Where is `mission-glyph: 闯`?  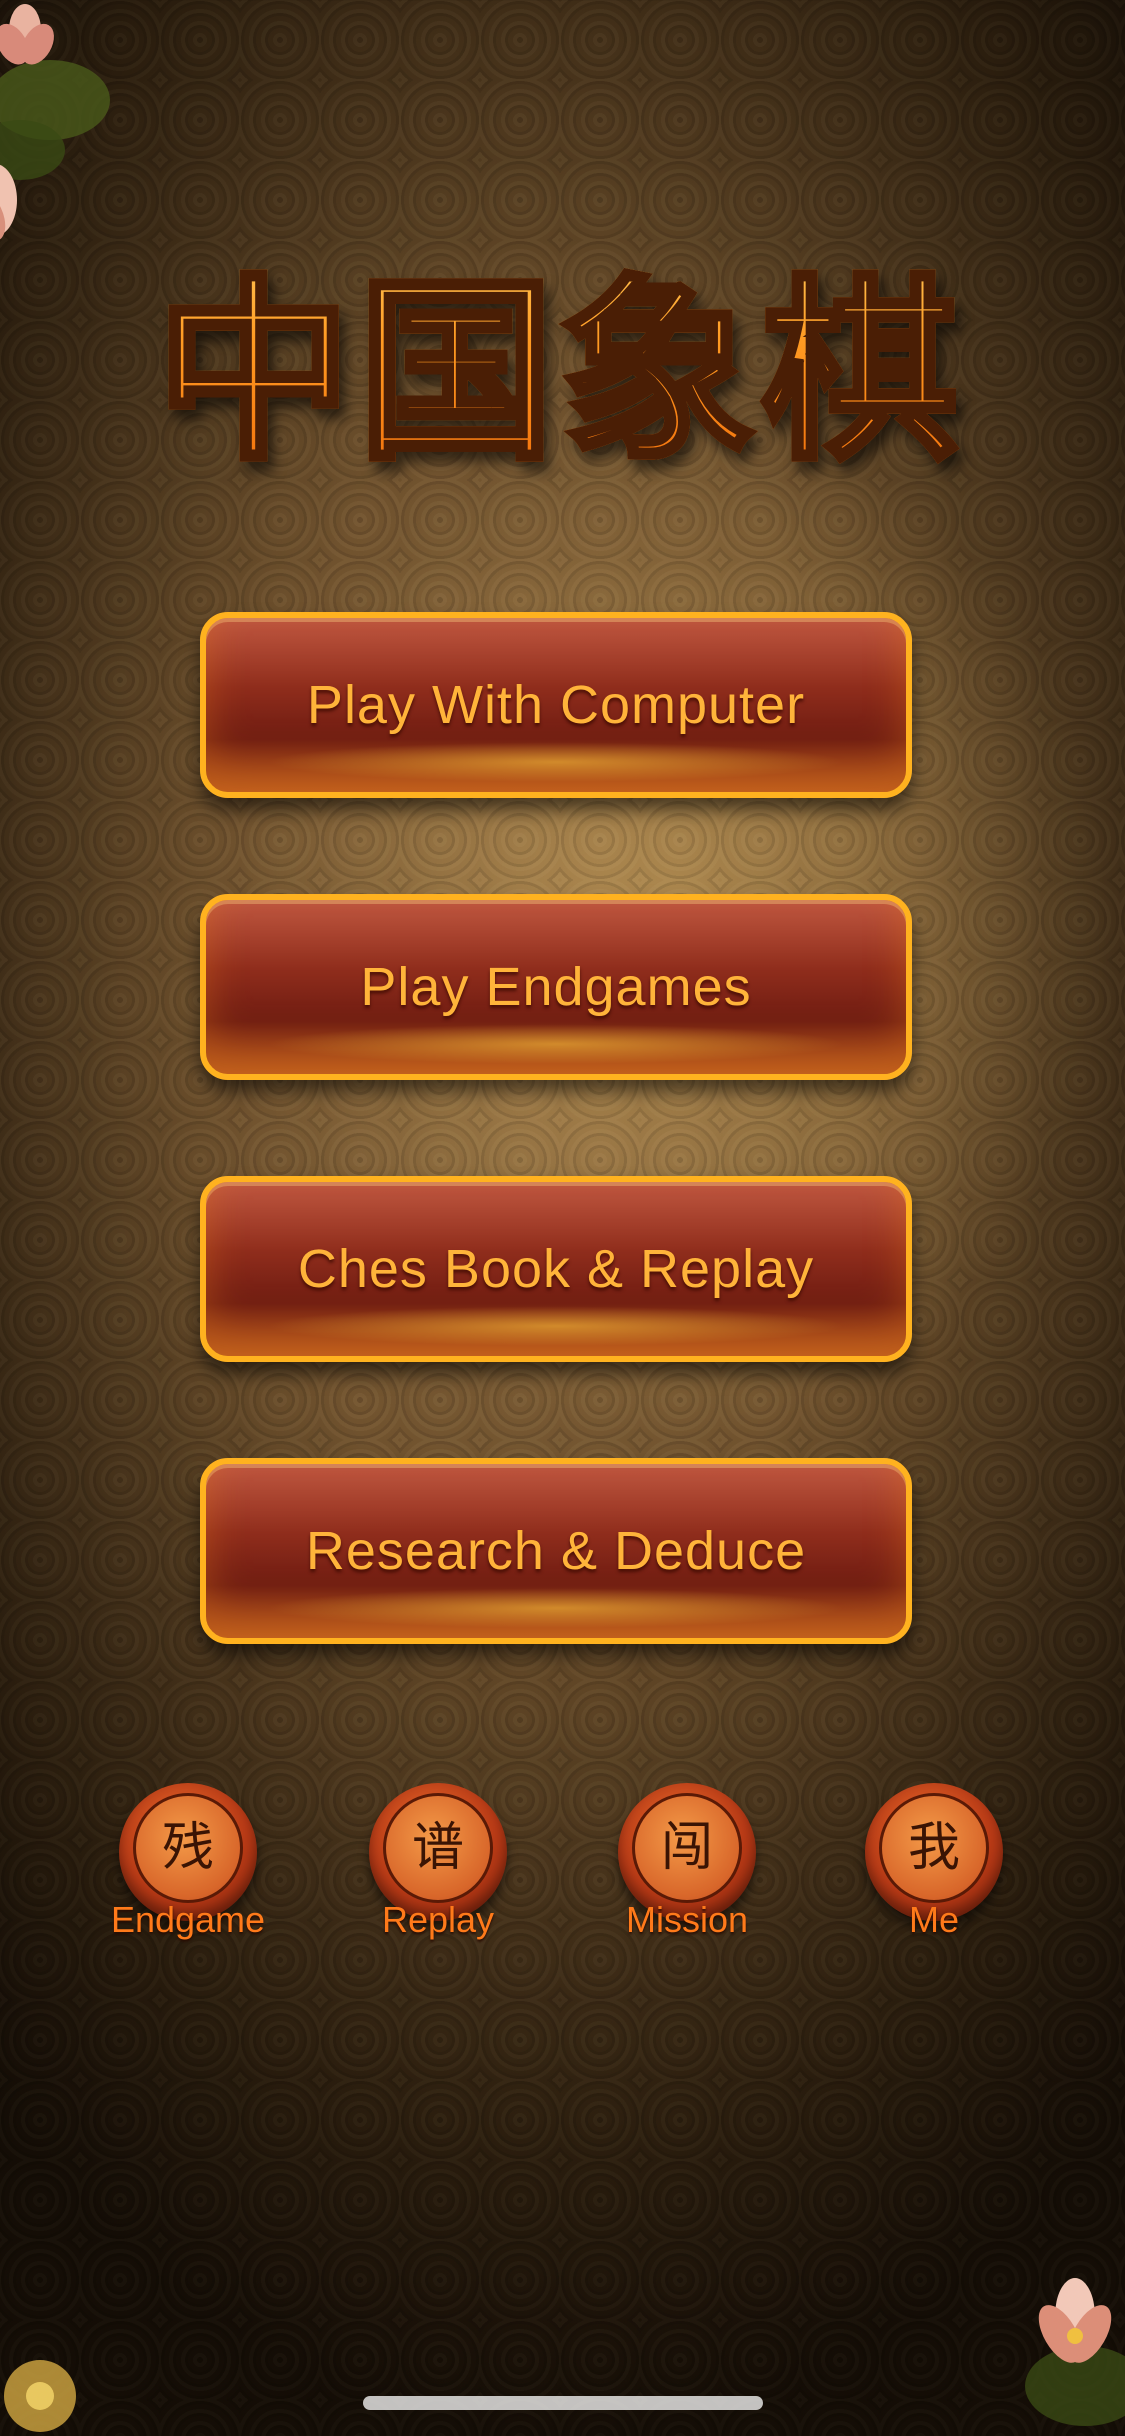 mission-glyph: 闯 is located at coordinates (686, 1848).